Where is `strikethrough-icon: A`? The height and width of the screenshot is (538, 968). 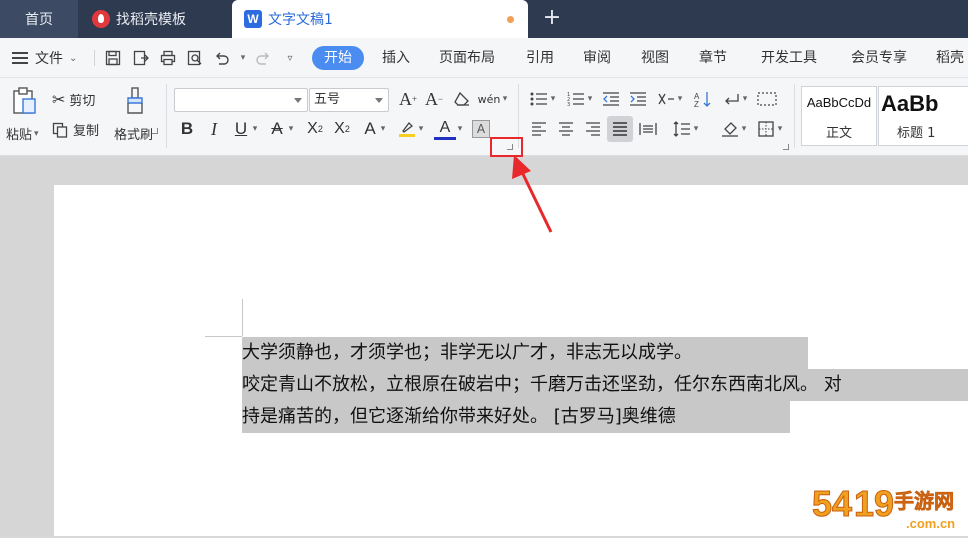 strikethrough-icon: A is located at coordinates (277, 129).